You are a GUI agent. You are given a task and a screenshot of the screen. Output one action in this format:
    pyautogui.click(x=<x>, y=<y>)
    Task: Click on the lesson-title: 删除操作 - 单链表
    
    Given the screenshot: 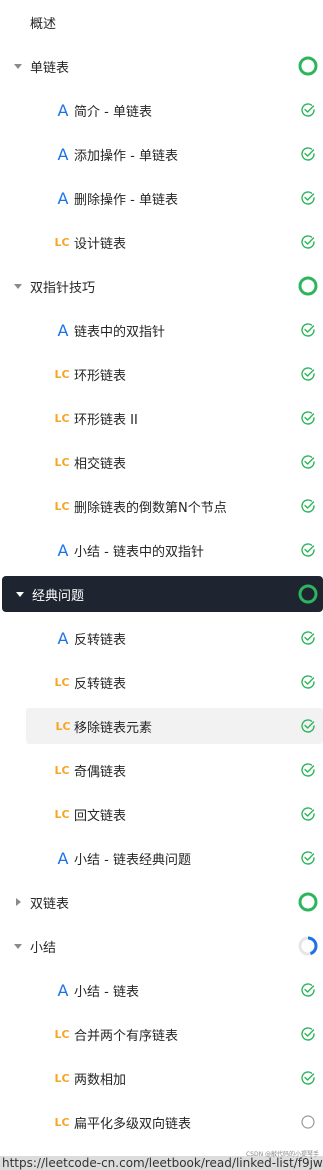 What is the action you would take?
    pyautogui.click(x=126, y=200)
    